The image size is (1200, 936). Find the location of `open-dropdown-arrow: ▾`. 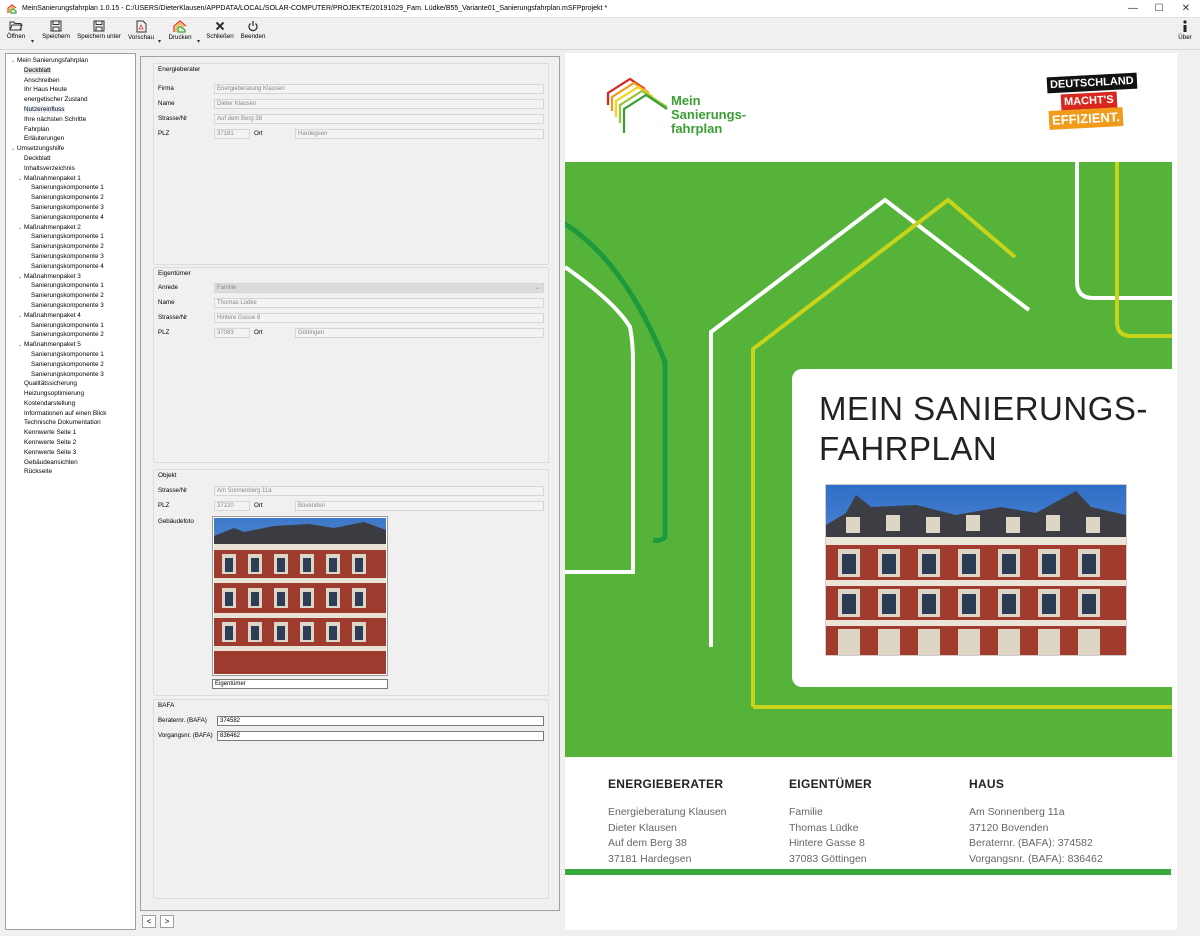

open-dropdown-arrow: ▾ is located at coordinates (32, 41).